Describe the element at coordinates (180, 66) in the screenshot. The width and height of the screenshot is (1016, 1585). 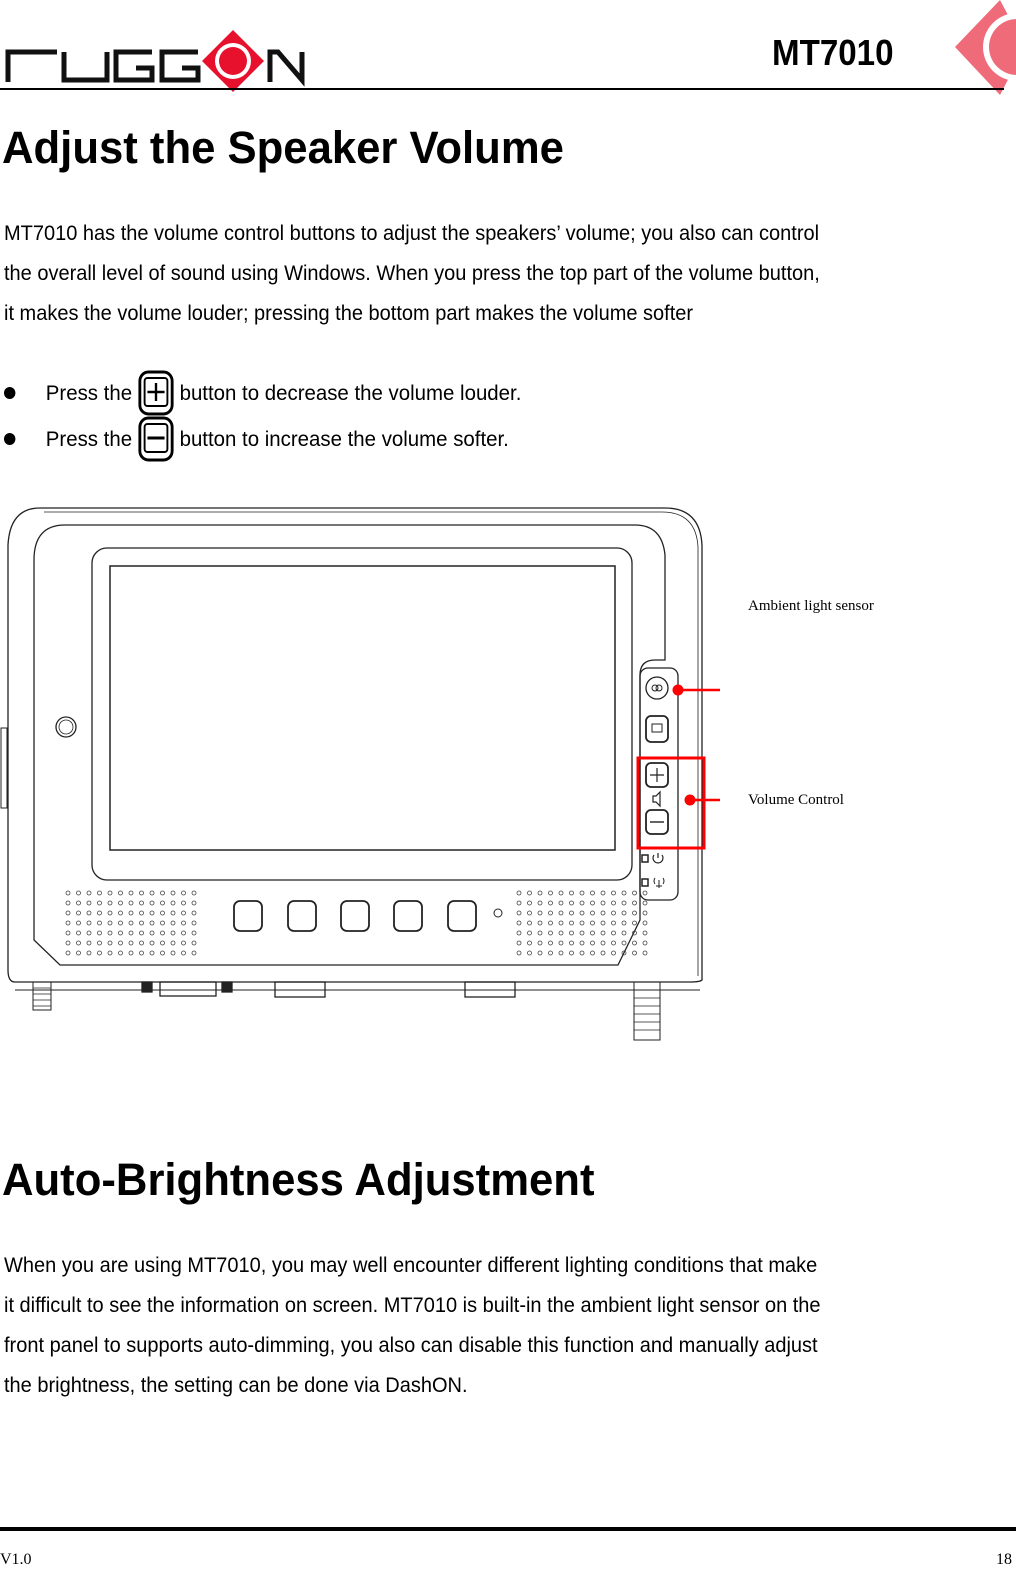
I see `logo-letter-g2` at that location.